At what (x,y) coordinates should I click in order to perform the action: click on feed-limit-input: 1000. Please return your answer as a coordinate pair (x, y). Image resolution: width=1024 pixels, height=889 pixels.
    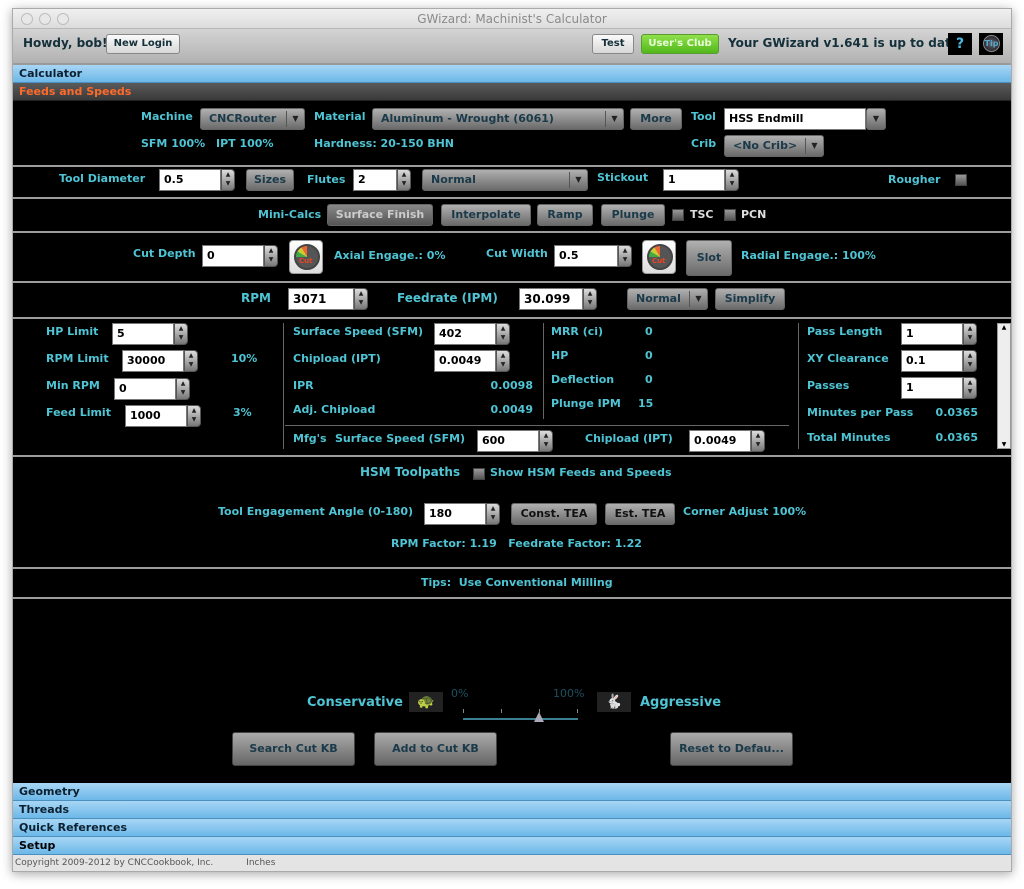
    Looking at the image, I should click on (156, 416).